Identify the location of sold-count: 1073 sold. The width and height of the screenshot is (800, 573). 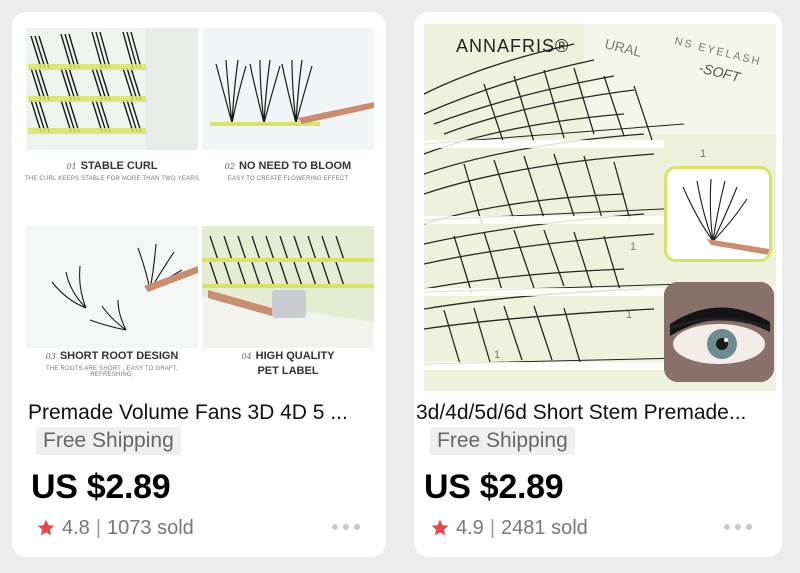
(150, 527).